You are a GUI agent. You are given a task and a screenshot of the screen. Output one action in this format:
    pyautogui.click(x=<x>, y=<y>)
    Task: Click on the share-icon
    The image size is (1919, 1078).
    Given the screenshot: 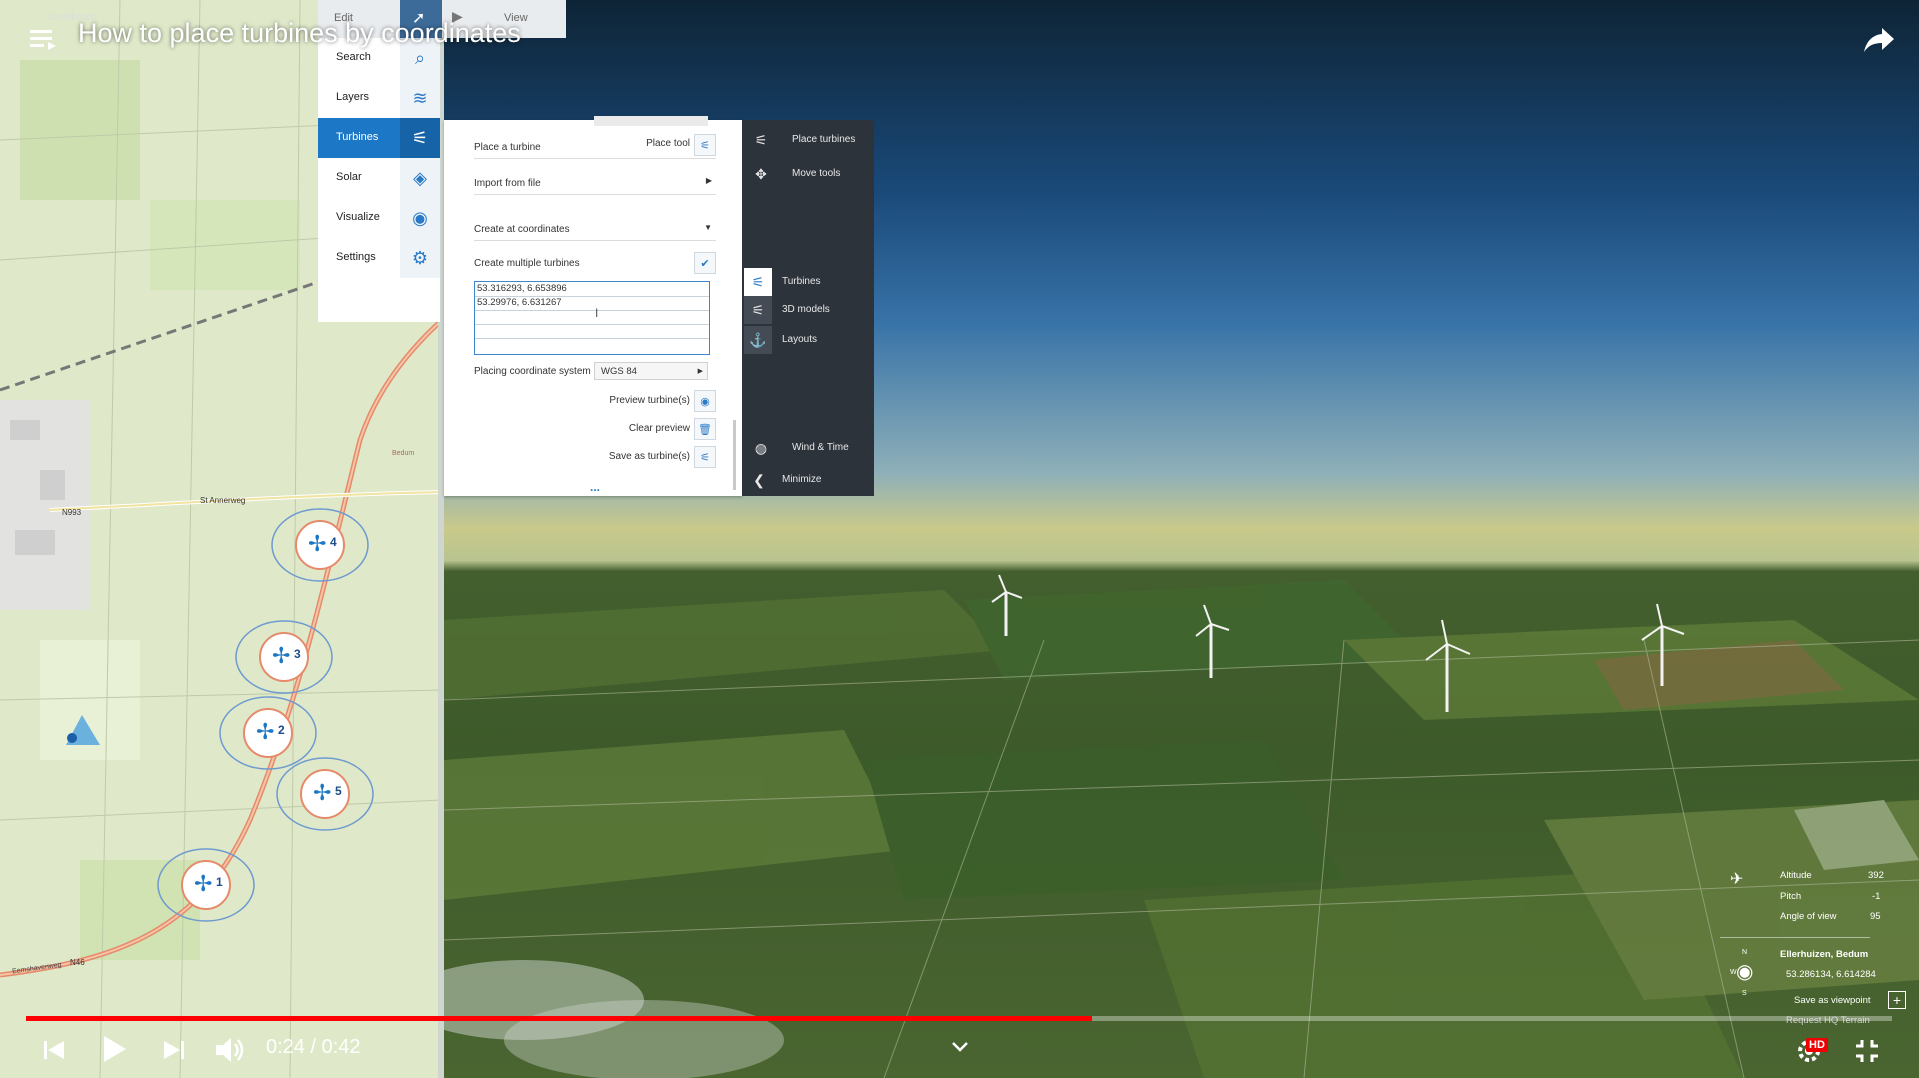 What is the action you would take?
    pyautogui.click(x=1879, y=39)
    